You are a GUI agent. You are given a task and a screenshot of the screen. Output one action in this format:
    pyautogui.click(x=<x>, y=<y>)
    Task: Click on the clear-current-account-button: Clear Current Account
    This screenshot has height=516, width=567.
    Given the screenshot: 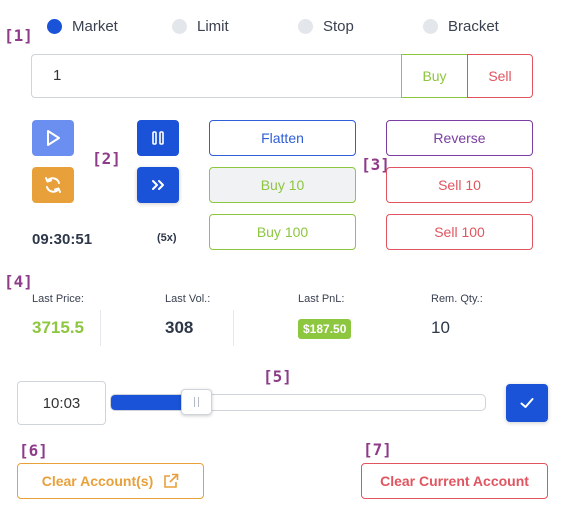 What is the action you would take?
    pyautogui.click(x=454, y=481)
    